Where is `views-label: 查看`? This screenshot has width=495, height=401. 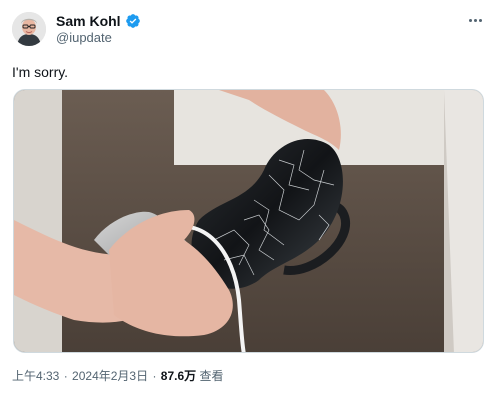 views-label: 查看 is located at coordinates (211, 376).